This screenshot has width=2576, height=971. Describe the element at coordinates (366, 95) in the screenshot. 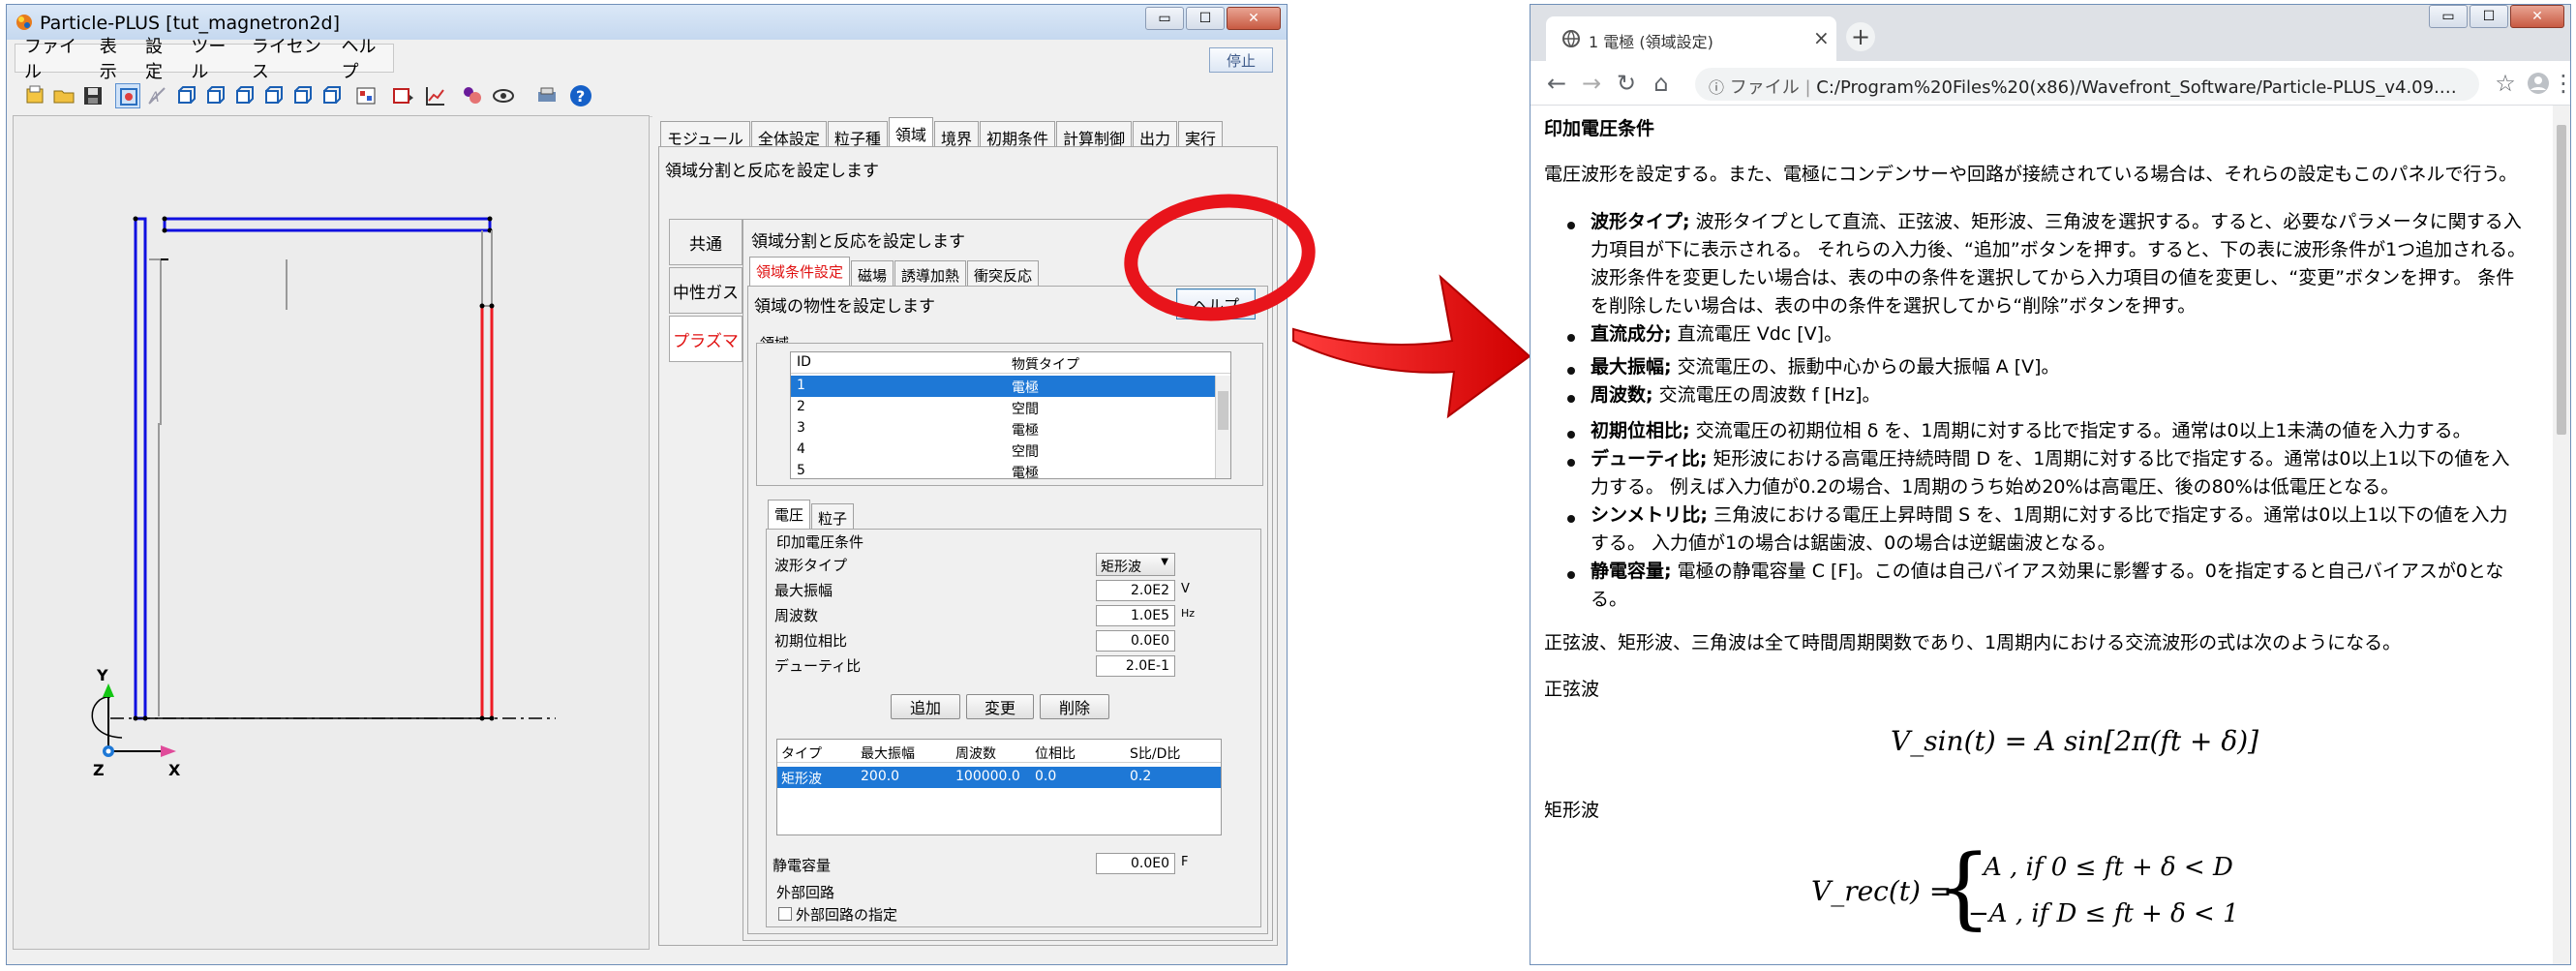

I see `grid-view-icon` at that location.